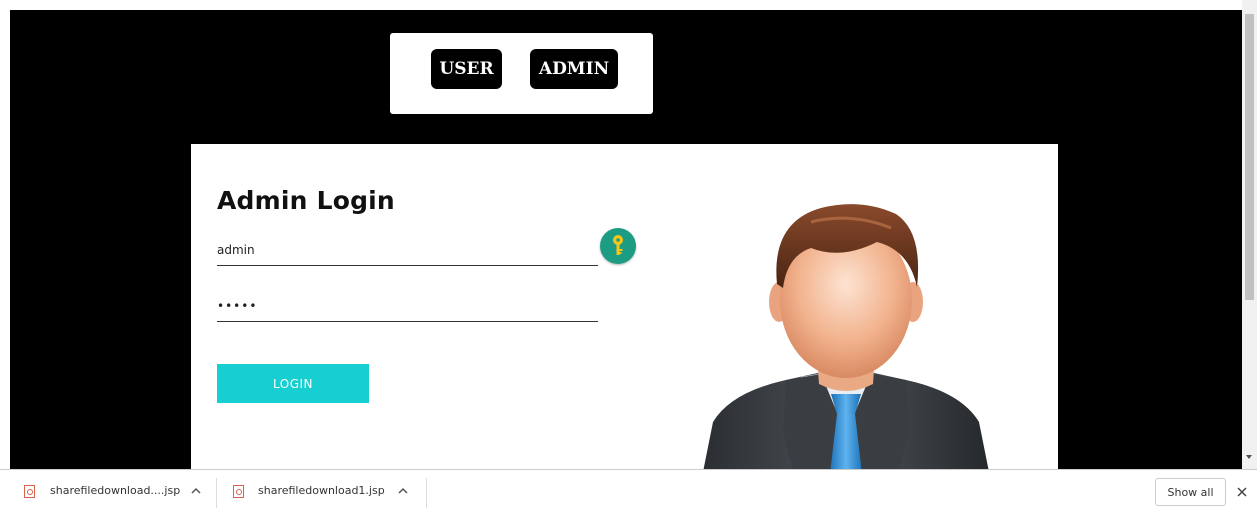 The width and height of the screenshot is (1257, 514). Describe the element at coordinates (115, 490) in the screenshot. I see `download-file-name: sharefiledownload....jsp` at that location.